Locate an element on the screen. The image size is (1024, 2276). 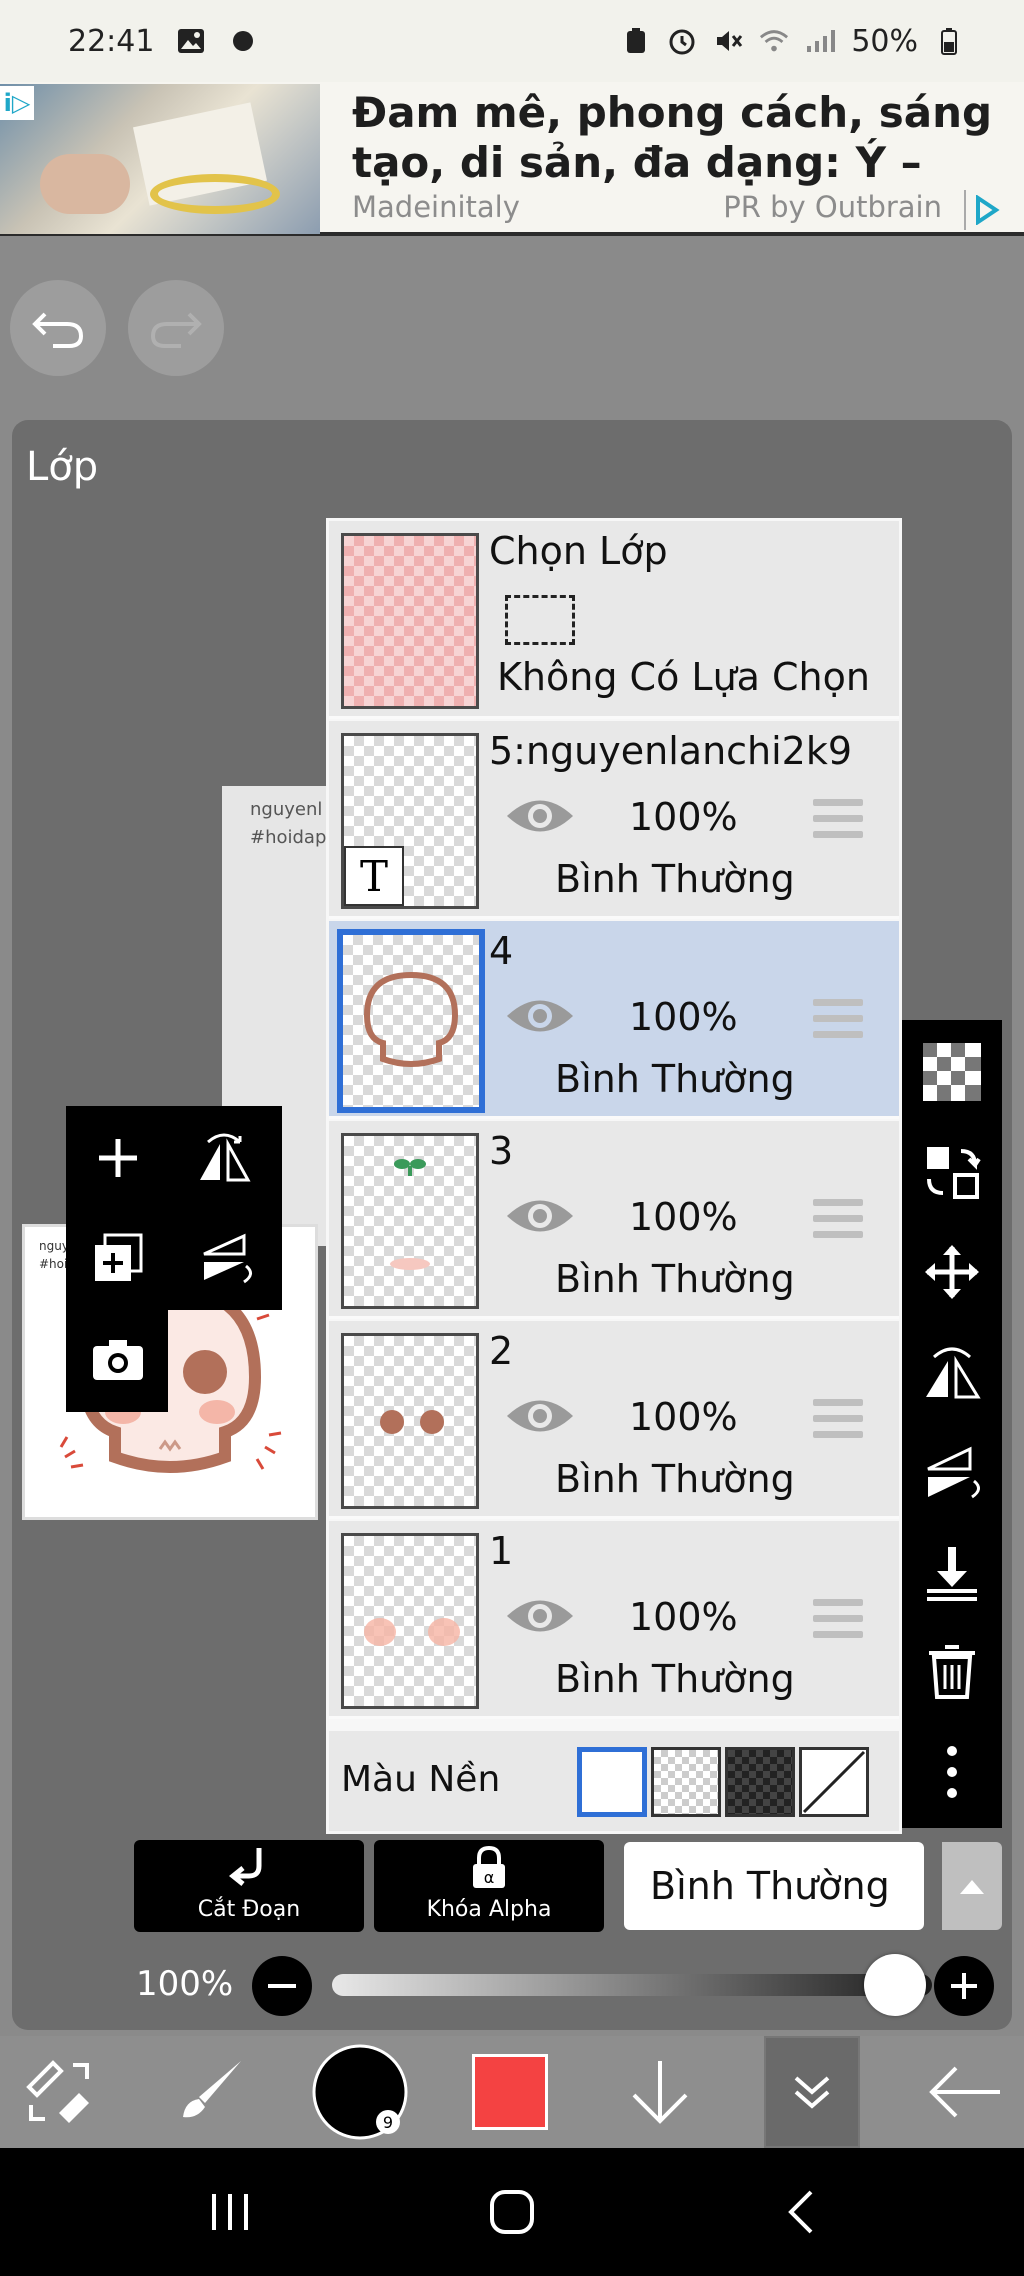
svg-text: 9 is located at coordinates (388, 2122).